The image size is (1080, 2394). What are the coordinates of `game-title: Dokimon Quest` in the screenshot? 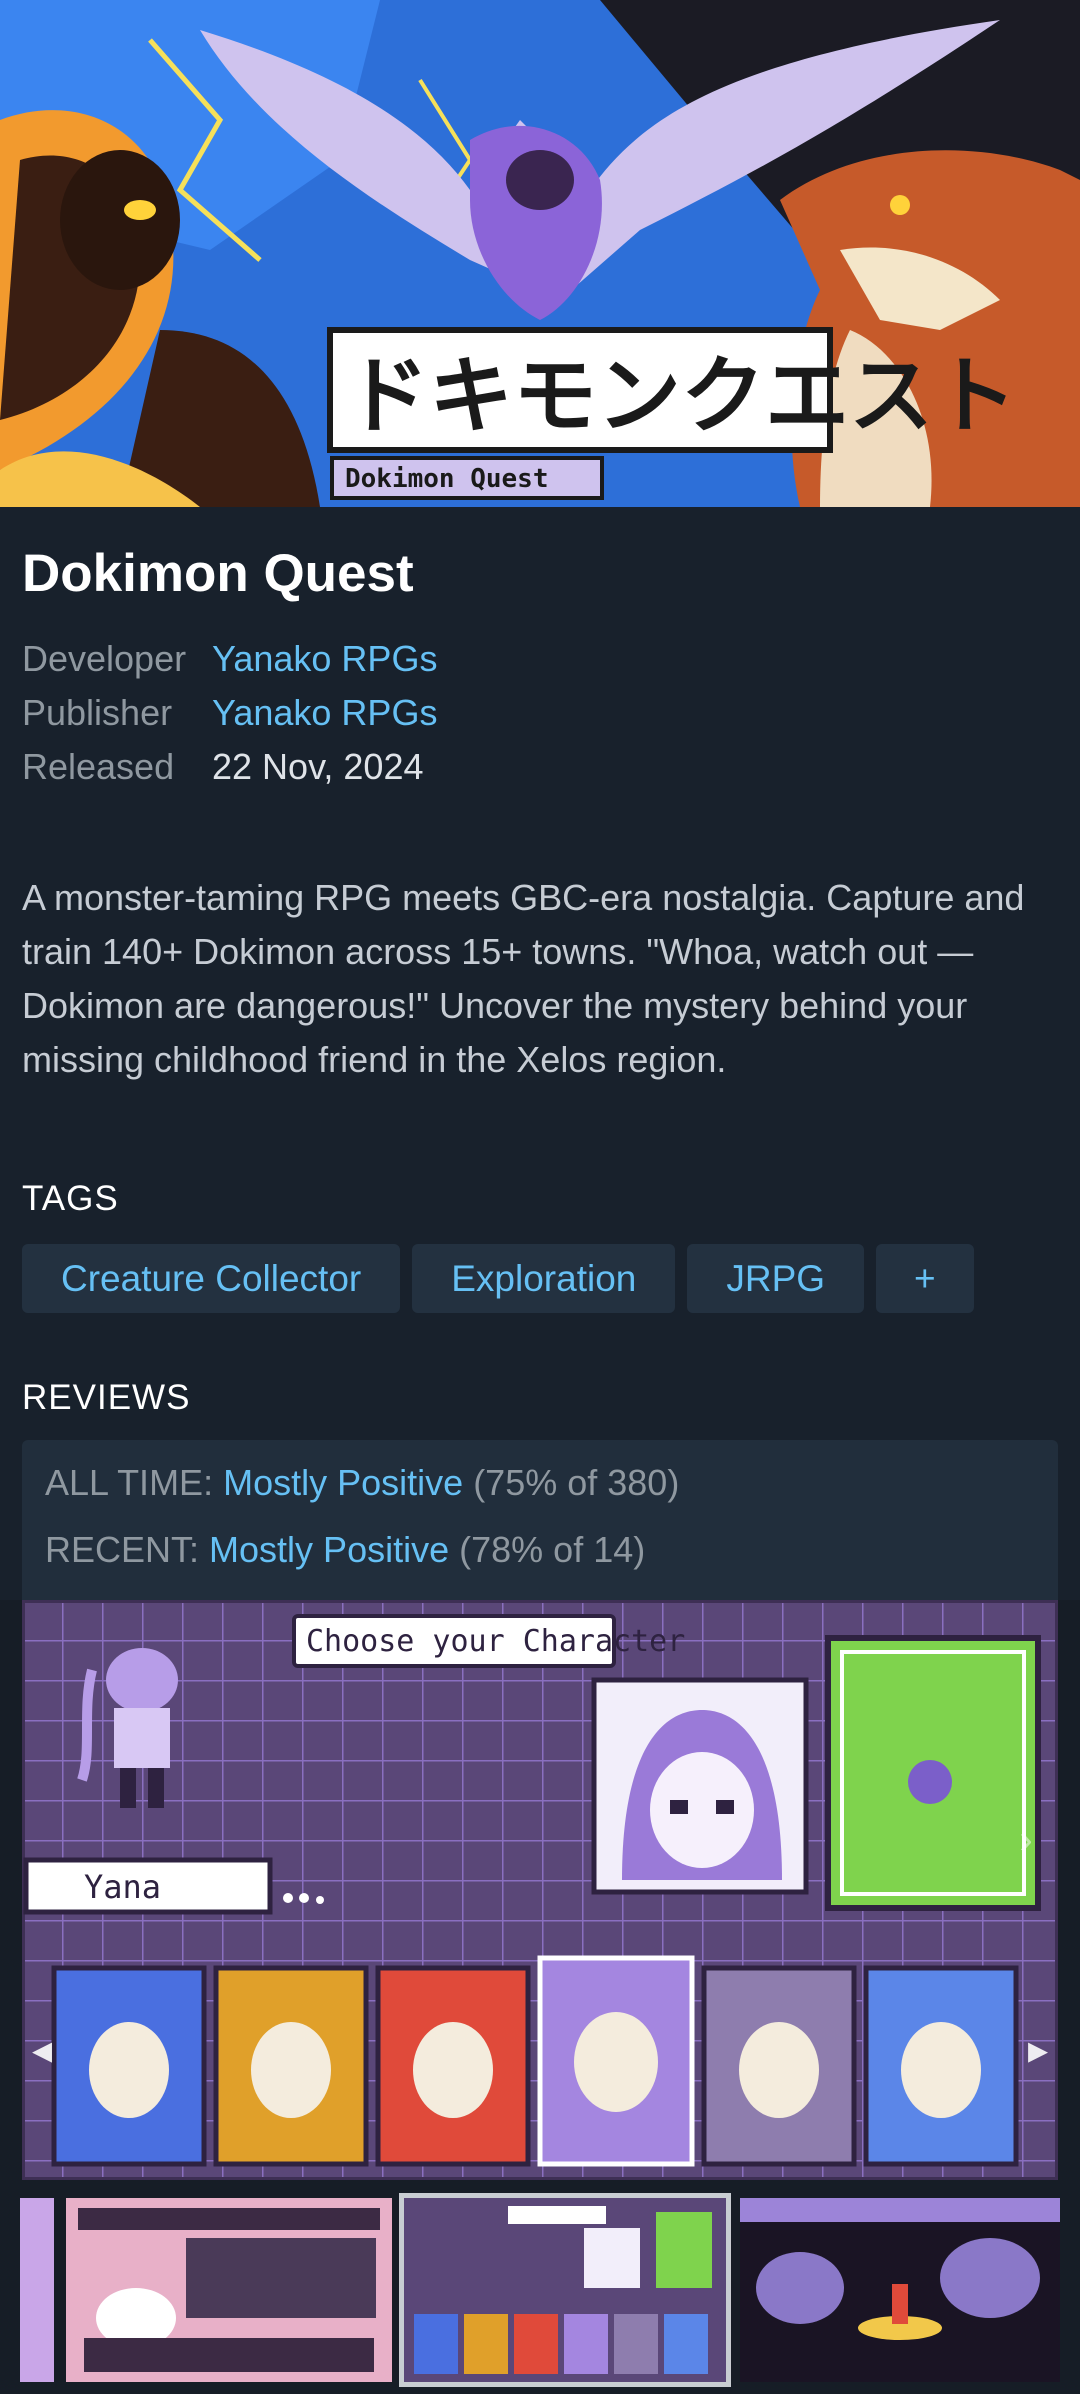 It's located at (218, 573).